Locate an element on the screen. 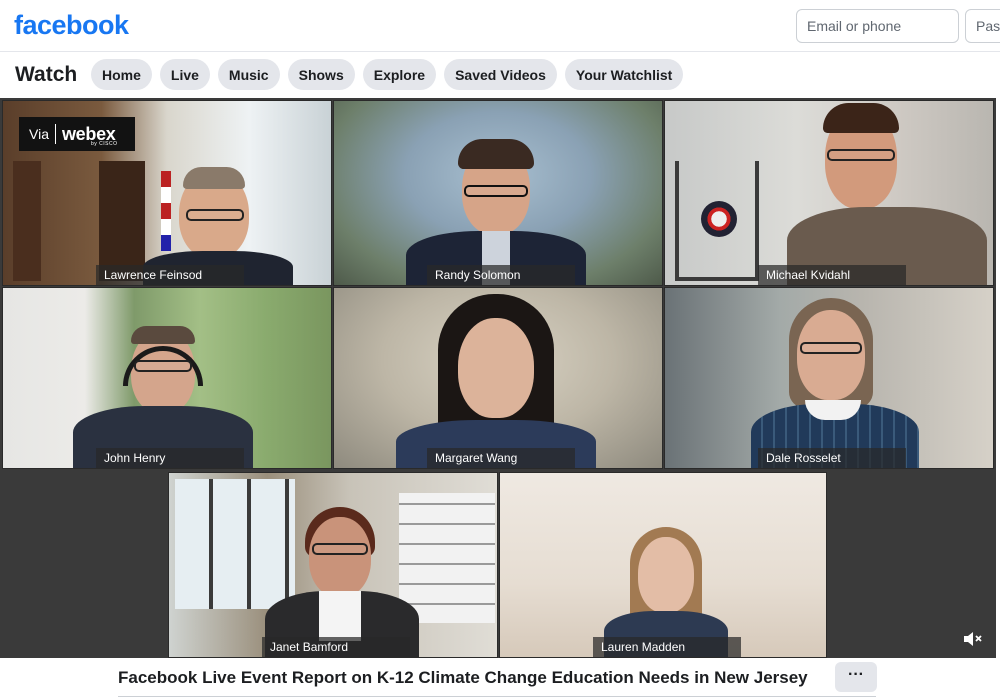 The height and width of the screenshot is (699, 1000). facebook-logo: facebook is located at coordinates (71, 25).